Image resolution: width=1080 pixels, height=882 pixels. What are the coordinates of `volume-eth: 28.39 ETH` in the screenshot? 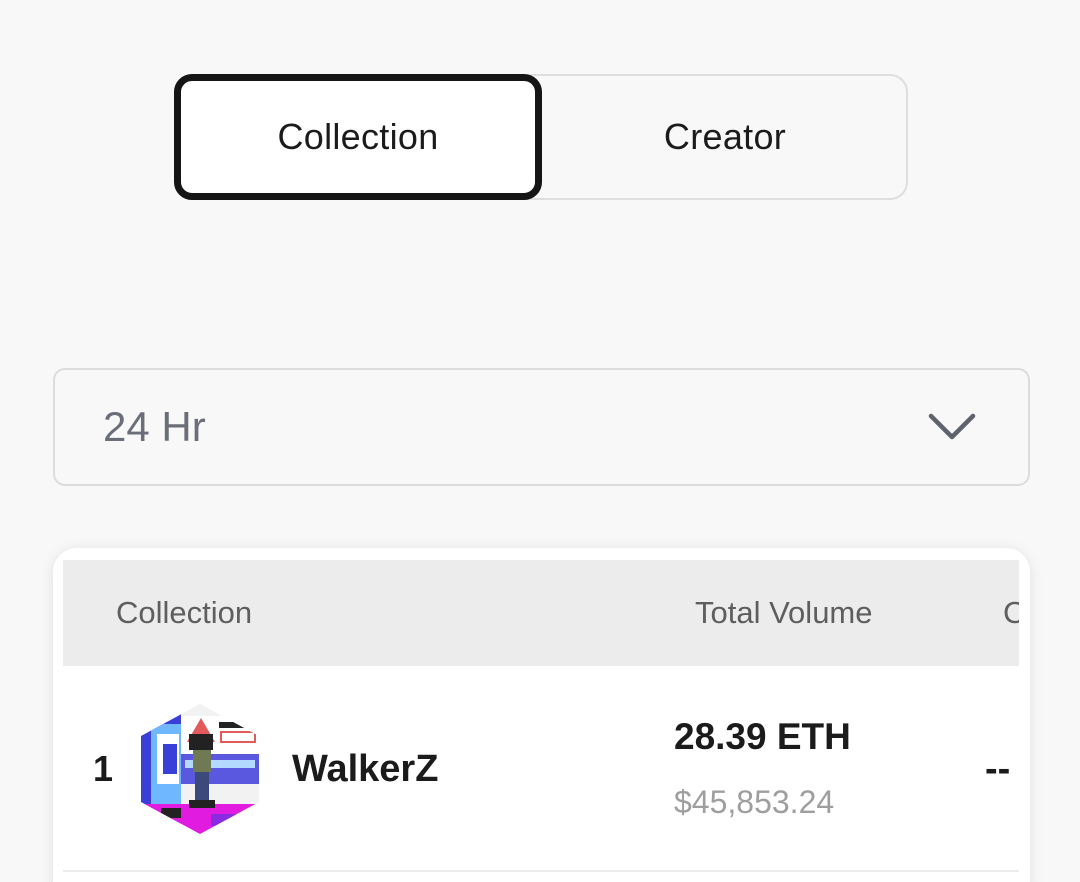 It's located at (762, 736).